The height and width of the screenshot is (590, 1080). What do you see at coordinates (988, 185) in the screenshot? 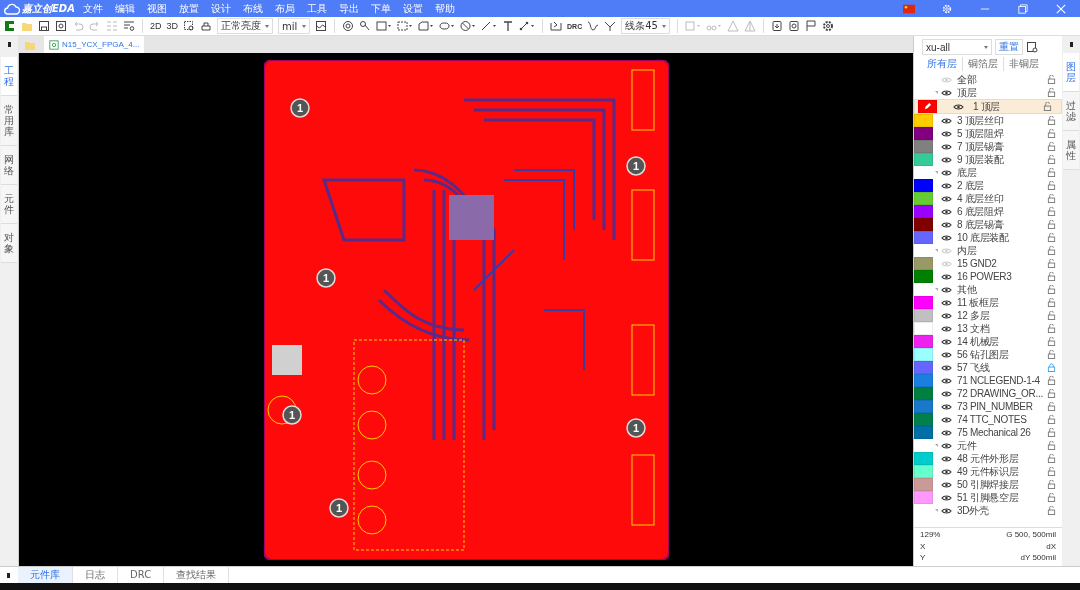
I see `layer-row: 2 底层` at bounding box center [988, 185].